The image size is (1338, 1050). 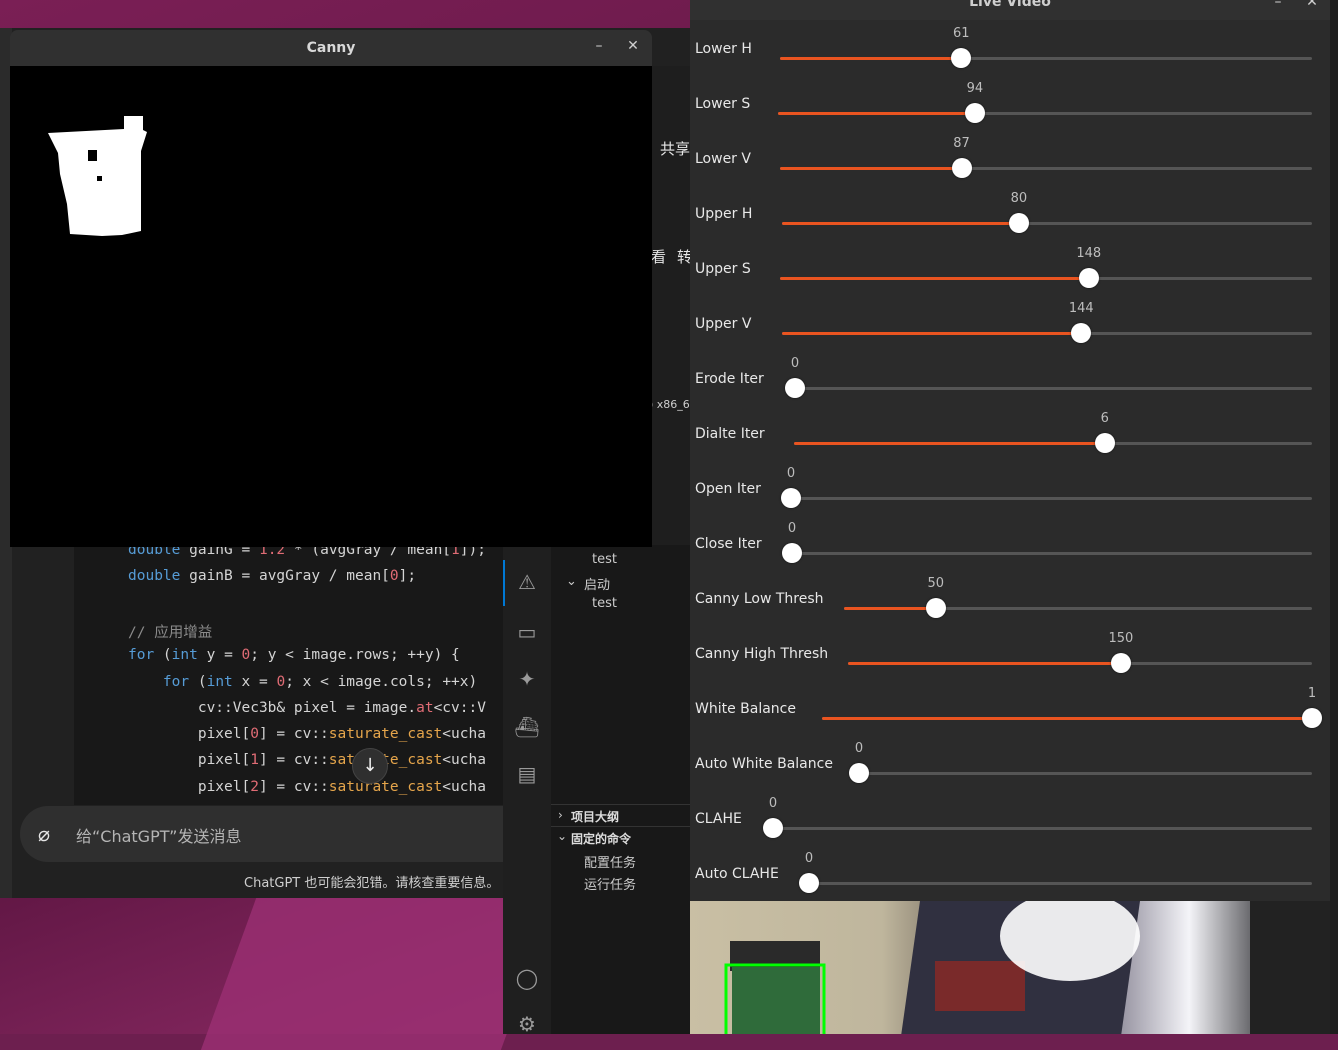 What do you see at coordinates (1045, 102) in the screenshot?
I see `slider-track: 94` at bounding box center [1045, 102].